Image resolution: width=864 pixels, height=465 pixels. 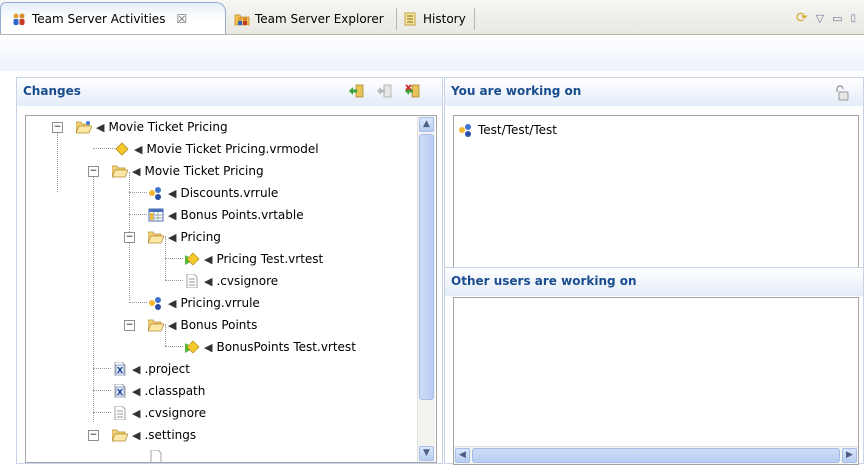 I want to click on tree-item: ◀ Bonus Points.vrtable, so click(x=226, y=215).